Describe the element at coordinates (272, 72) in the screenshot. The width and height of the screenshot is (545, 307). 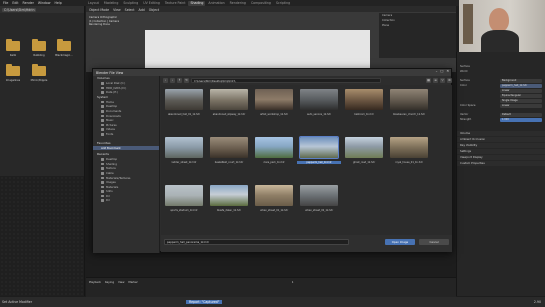
I see `dialog-titlebar: Blender File View – □ ✕` at that location.